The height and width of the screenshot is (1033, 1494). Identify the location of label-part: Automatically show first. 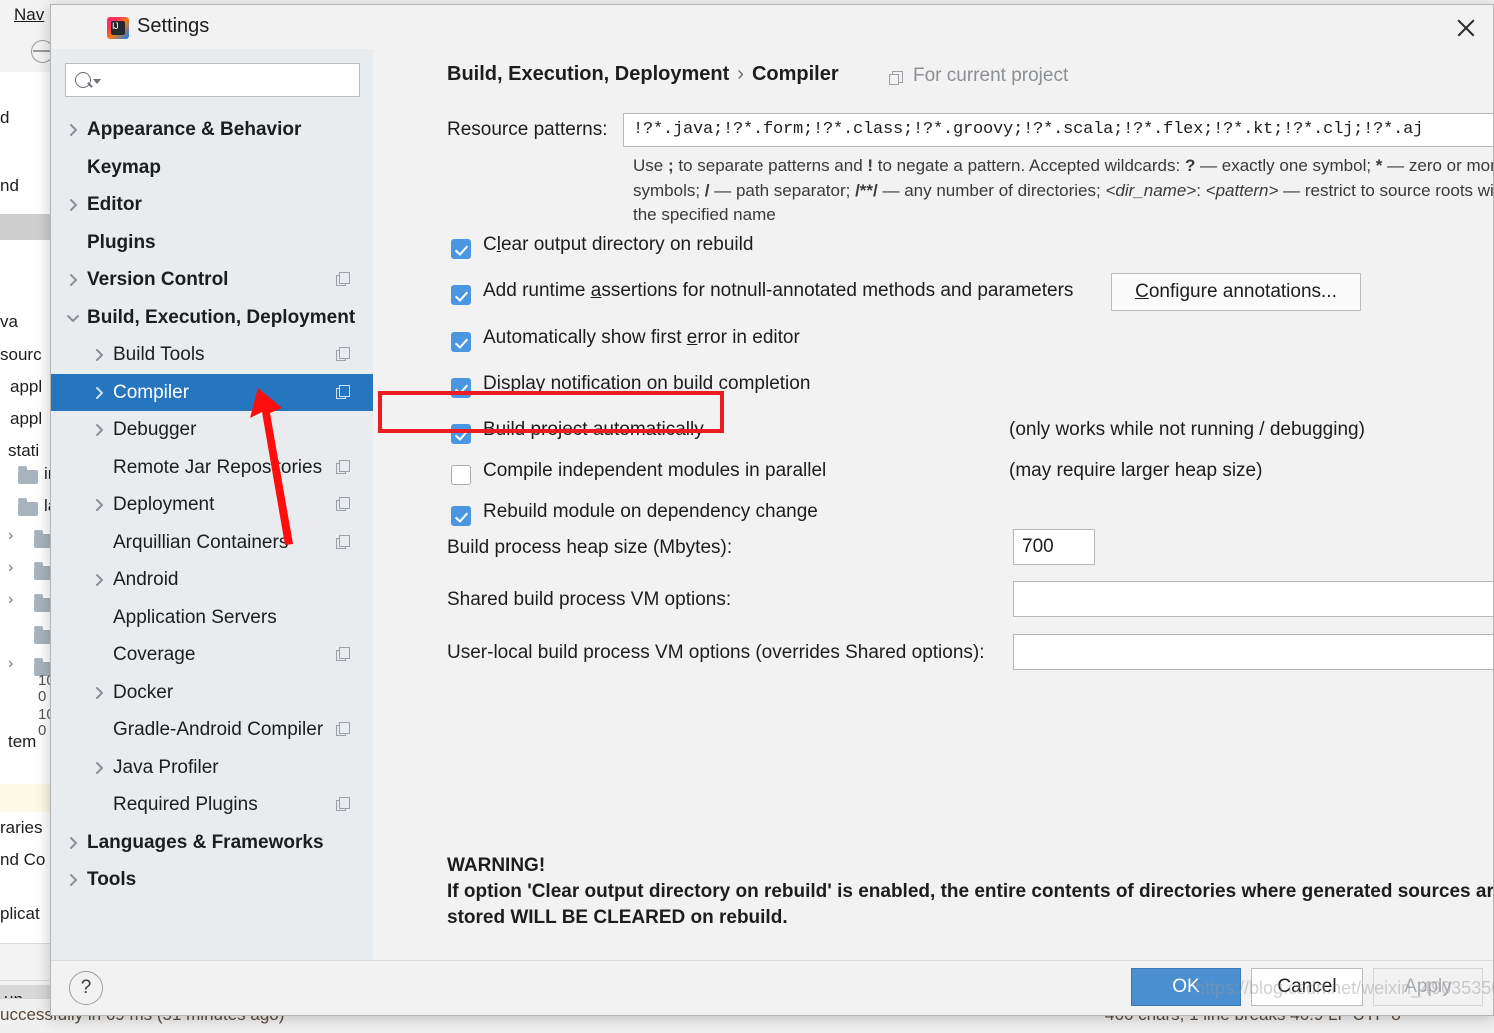
(585, 337).